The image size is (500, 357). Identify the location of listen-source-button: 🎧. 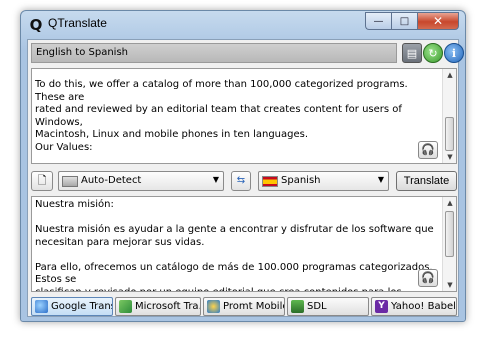
(428, 150).